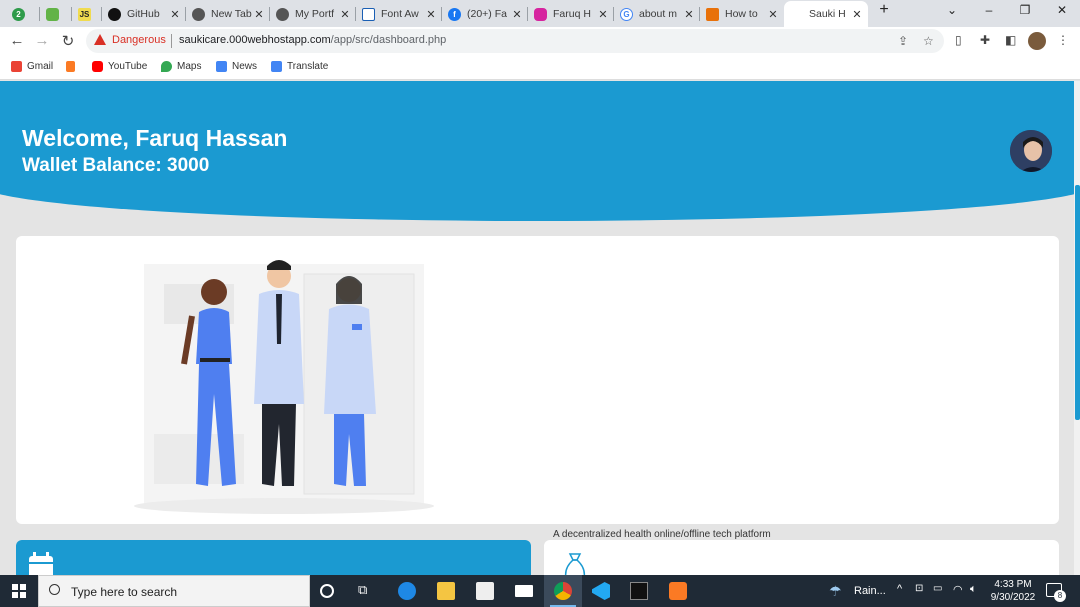 This screenshot has width=1080, height=607. Describe the element at coordinates (42, 40) in the screenshot. I see `forward-arrow-icon: →` at that location.